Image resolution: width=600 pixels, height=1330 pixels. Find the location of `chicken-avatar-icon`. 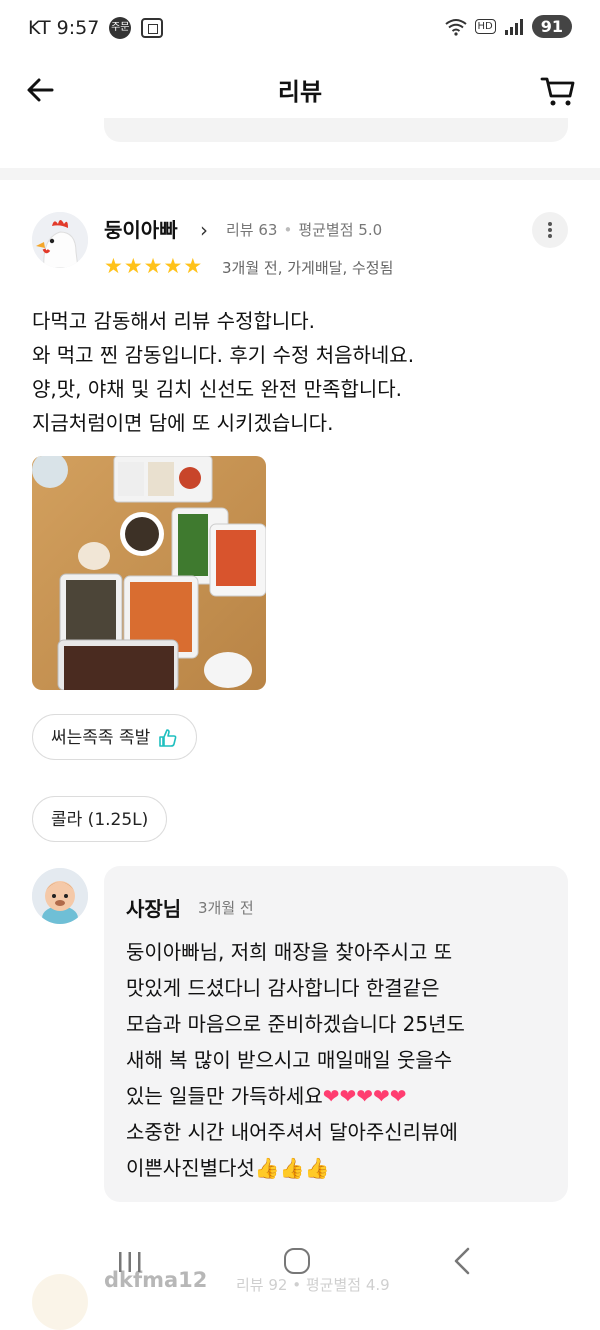

chicken-avatar-icon is located at coordinates (60, 240).